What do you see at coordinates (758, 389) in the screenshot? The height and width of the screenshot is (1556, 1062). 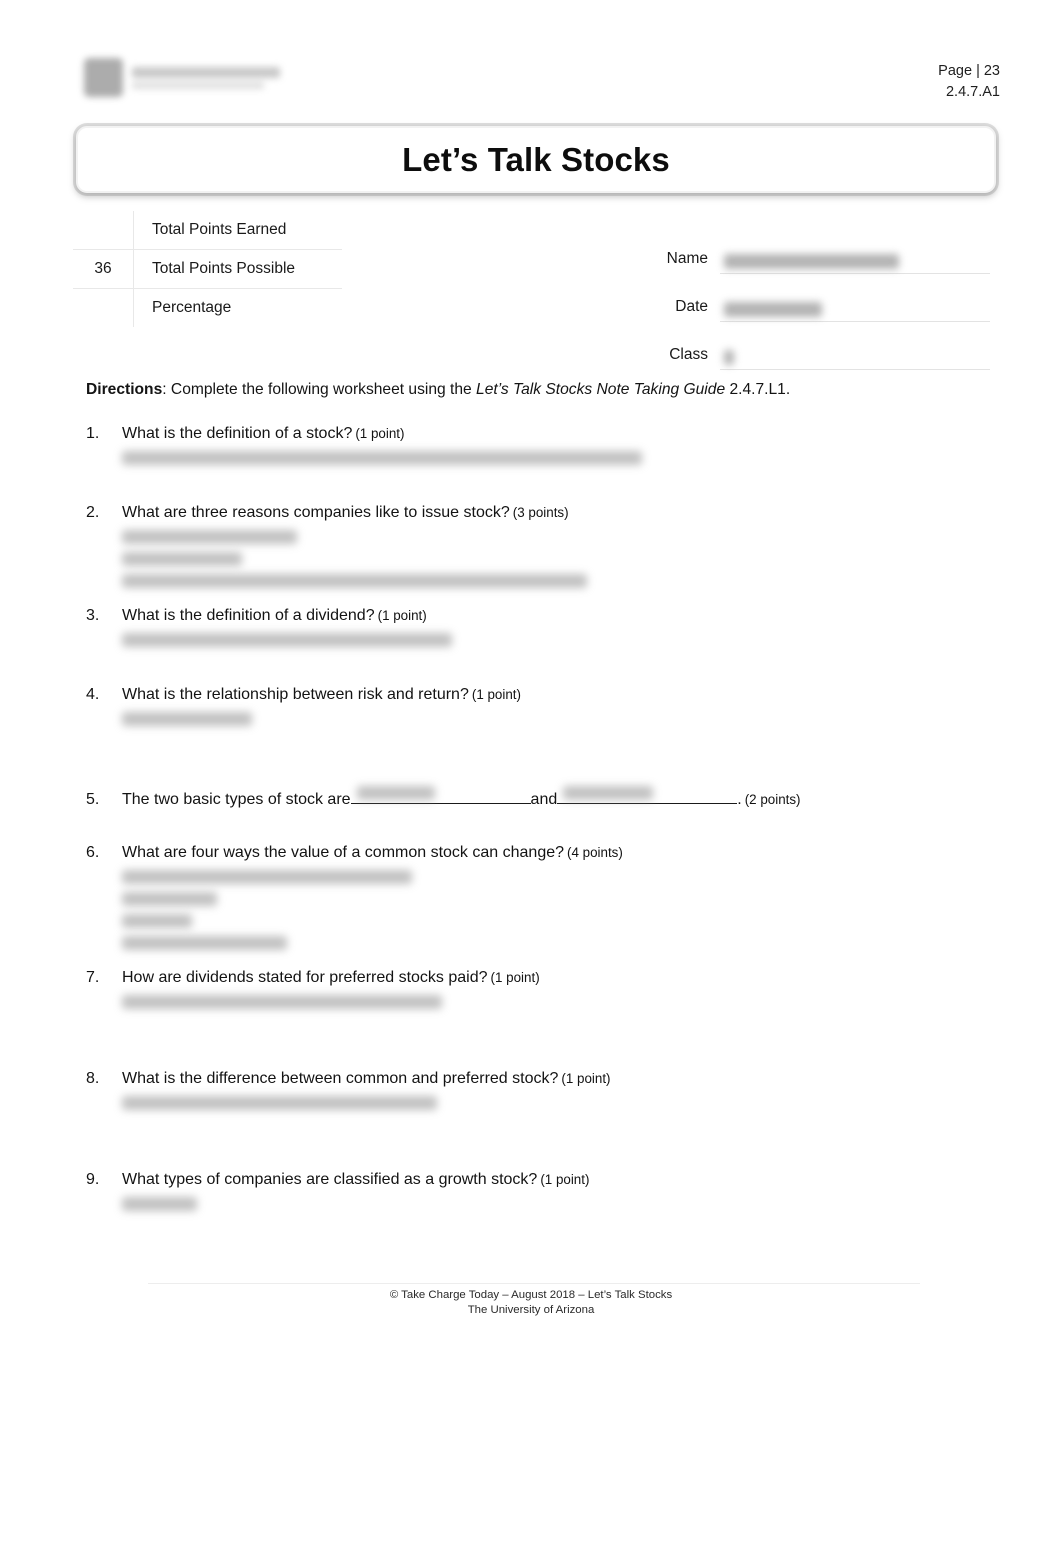 I see `directions-text-after: 2.4.7.L1.` at bounding box center [758, 389].